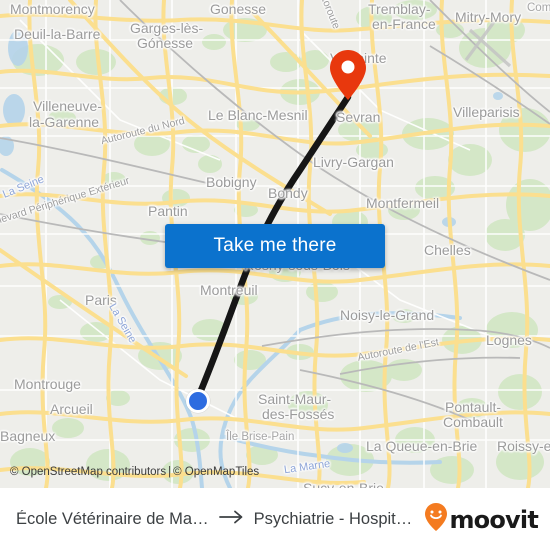 The image size is (550, 550). Describe the element at coordinates (216, 472) in the screenshot. I see `openmaptiles-attribution-link: © OpenMapTiles` at that location.